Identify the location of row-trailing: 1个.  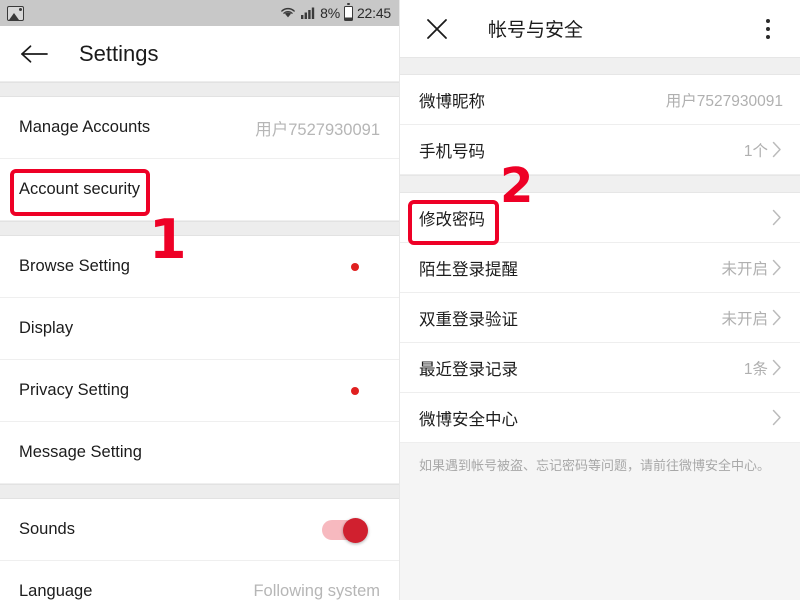
(763, 150).